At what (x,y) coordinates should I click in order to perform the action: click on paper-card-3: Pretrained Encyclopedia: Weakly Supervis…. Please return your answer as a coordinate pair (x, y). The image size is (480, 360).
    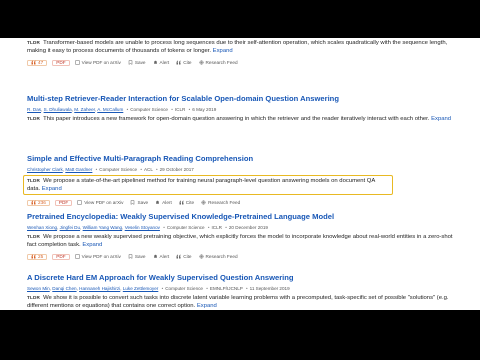
    Looking at the image, I should click on (241, 236).